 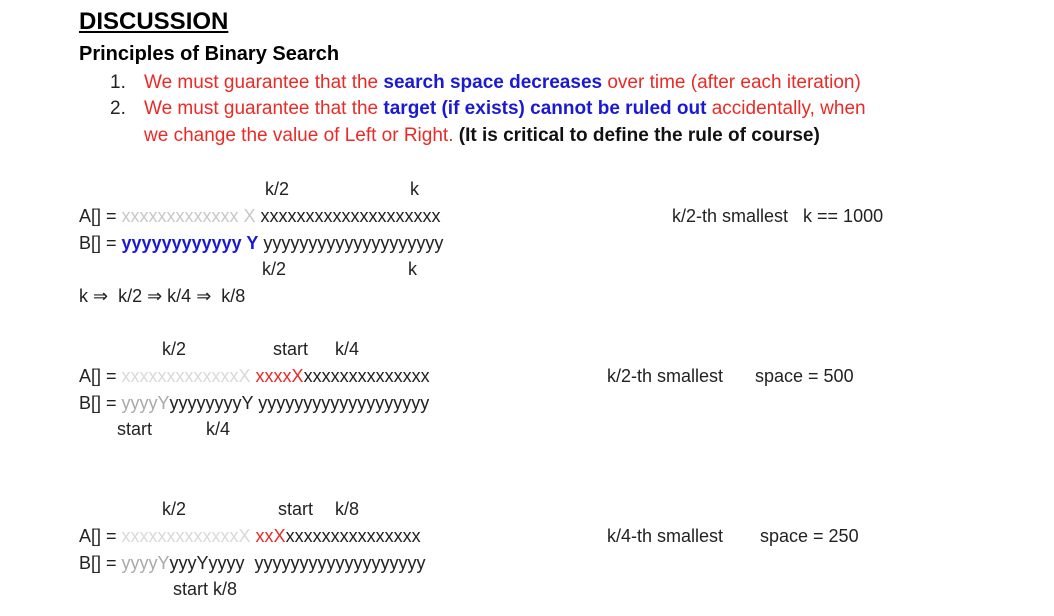 I want to click on ex2-top-start-label: start, so click(x=291, y=349).